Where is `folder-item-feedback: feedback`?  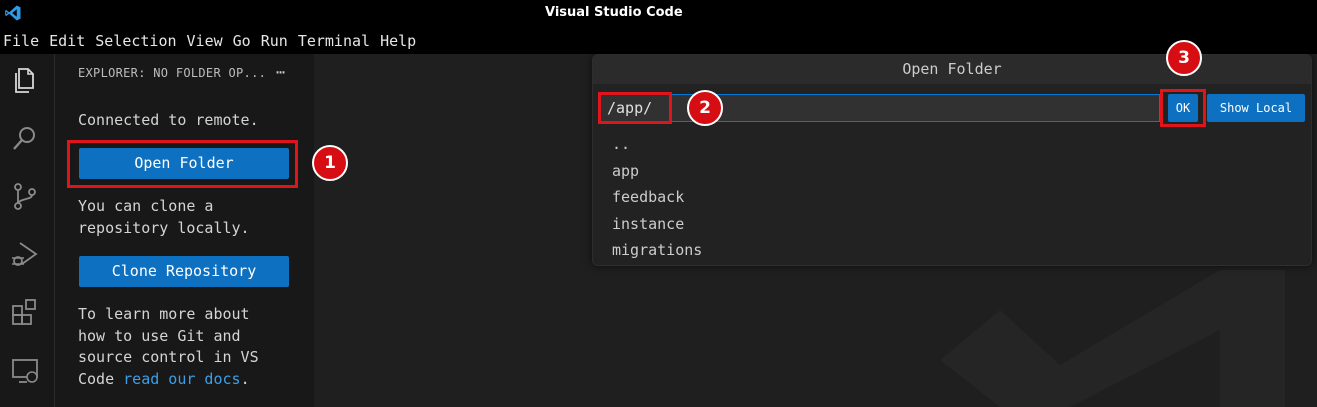 folder-item-feedback: feedback is located at coordinates (657, 197).